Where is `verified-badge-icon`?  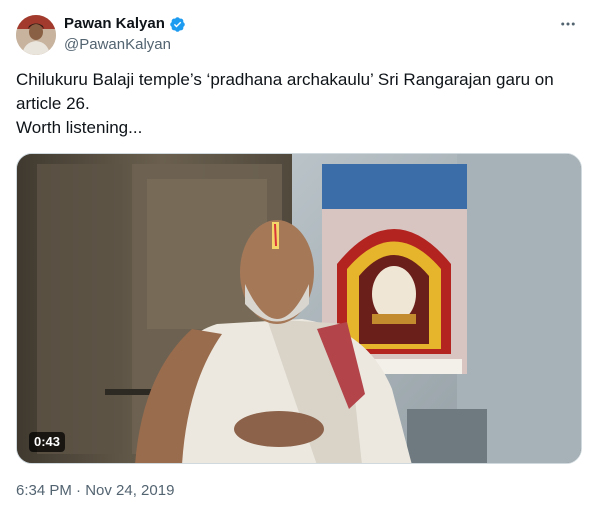 verified-badge-icon is located at coordinates (177, 24).